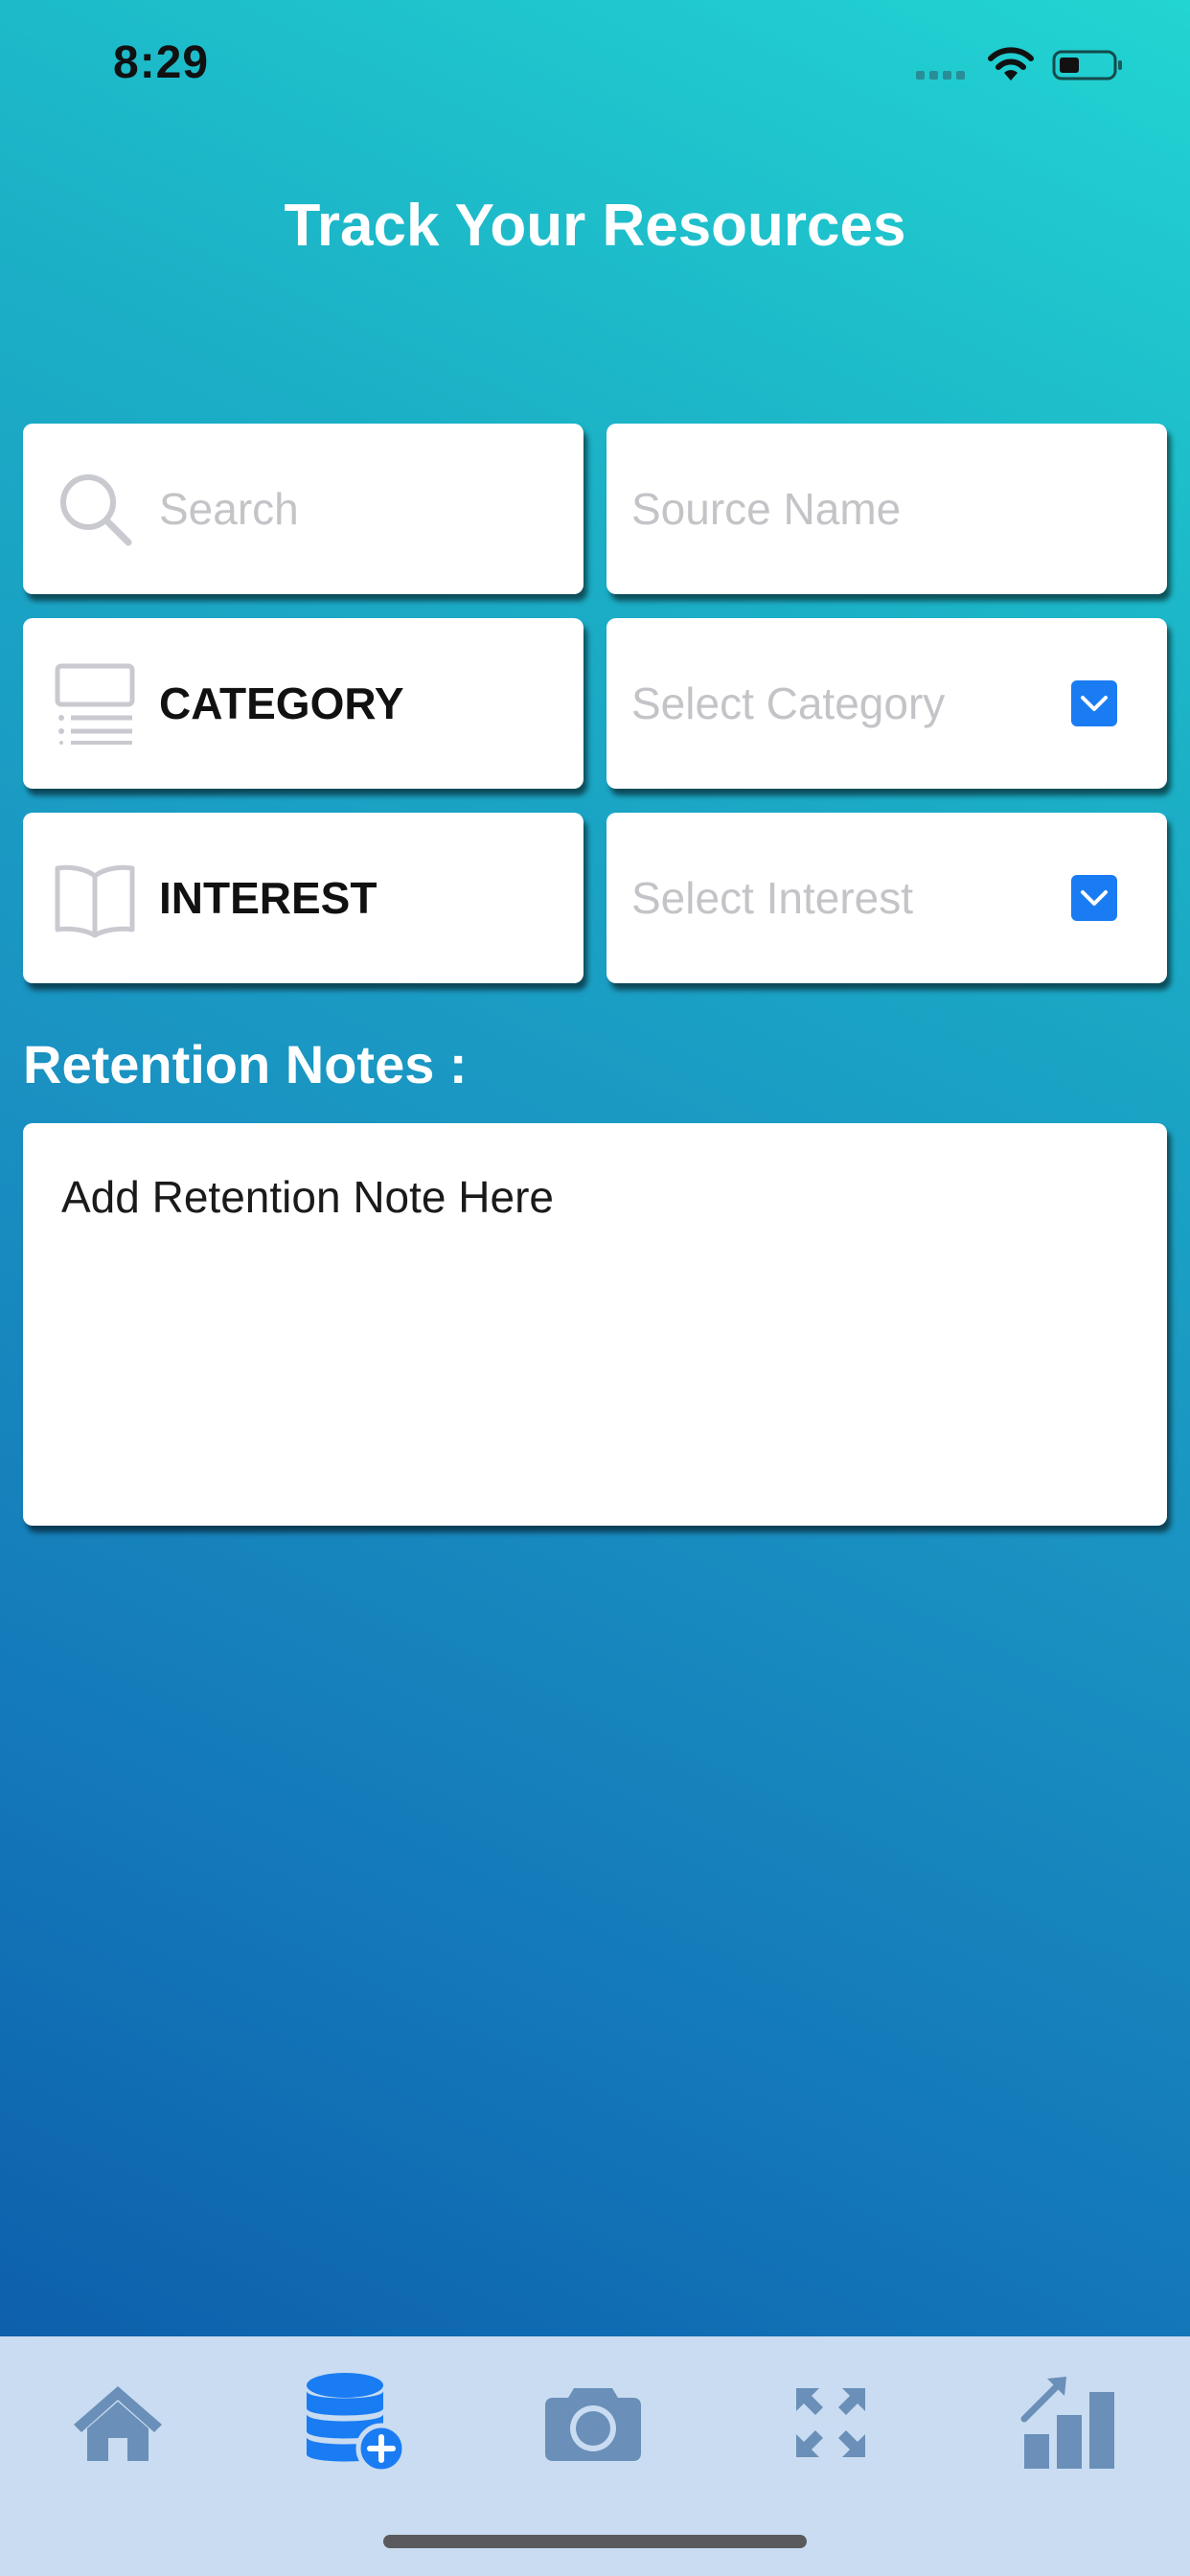 This screenshot has height=2576, width=1190. What do you see at coordinates (95, 703) in the screenshot?
I see `list-icon` at bounding box center [95, 703].